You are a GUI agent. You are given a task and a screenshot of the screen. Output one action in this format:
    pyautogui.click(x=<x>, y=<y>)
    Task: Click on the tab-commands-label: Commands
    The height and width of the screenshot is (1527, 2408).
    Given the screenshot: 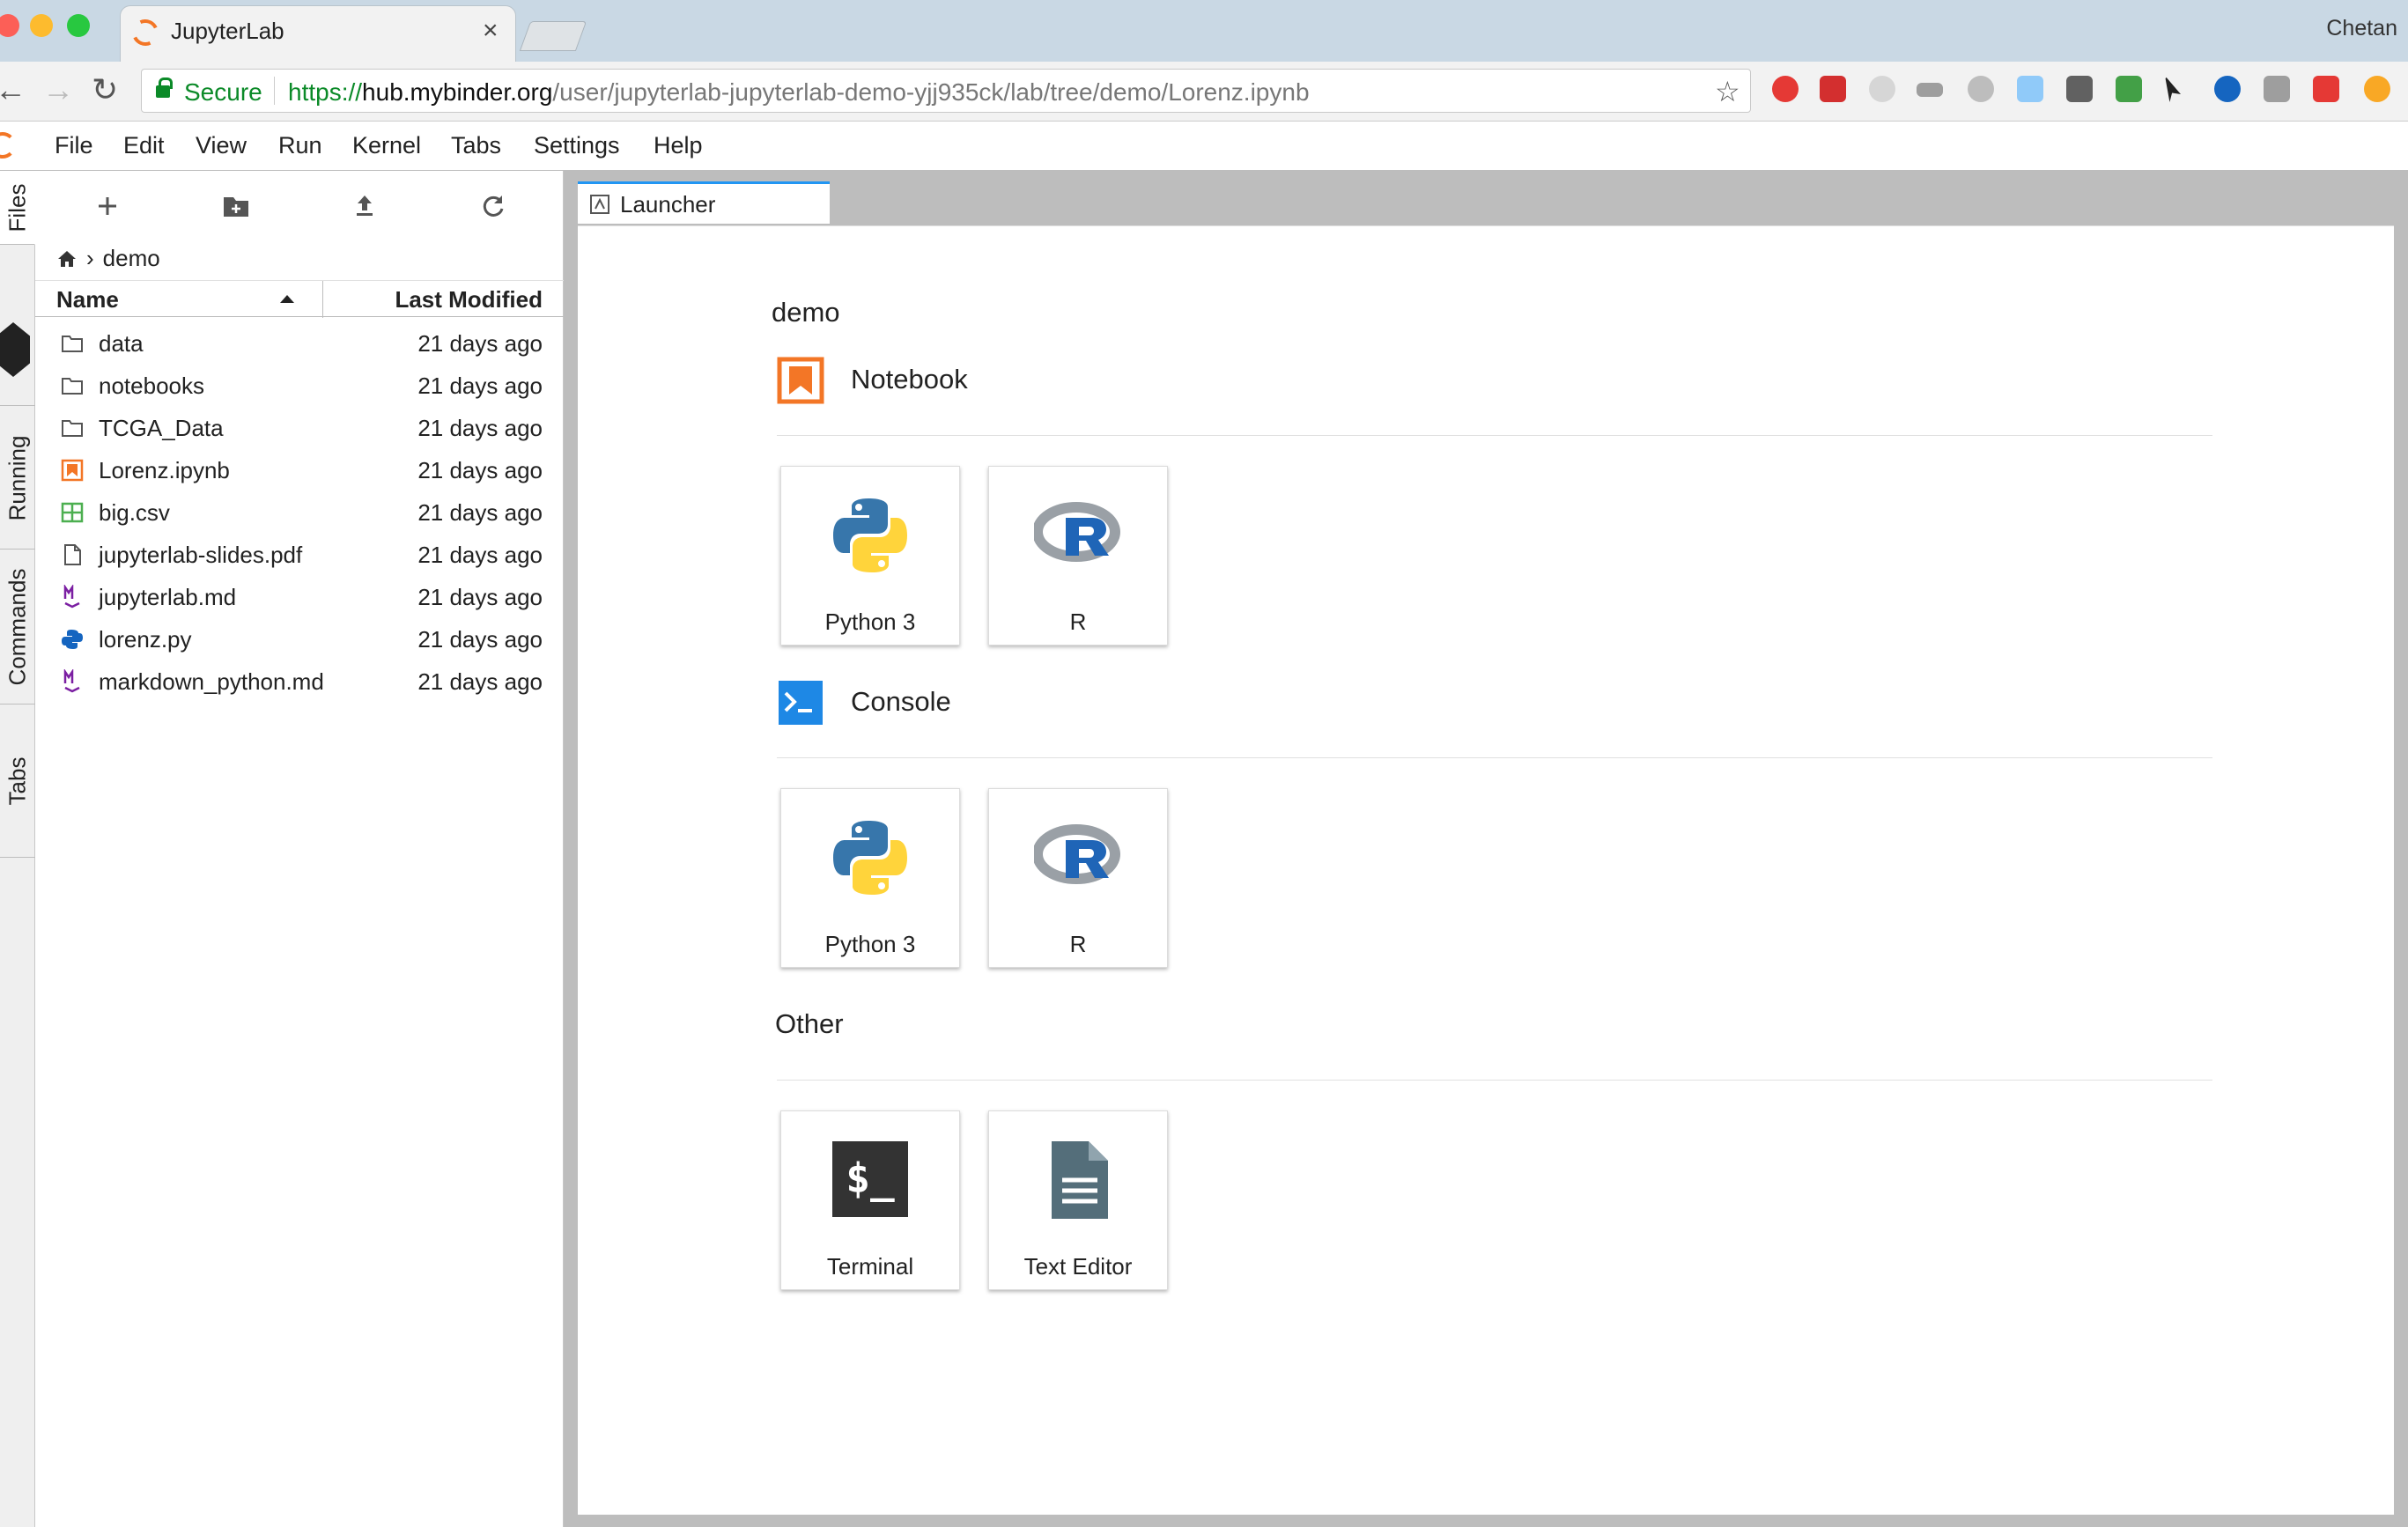 What is the action you would take?
    pyautogui.click(x=17, y=626)
    